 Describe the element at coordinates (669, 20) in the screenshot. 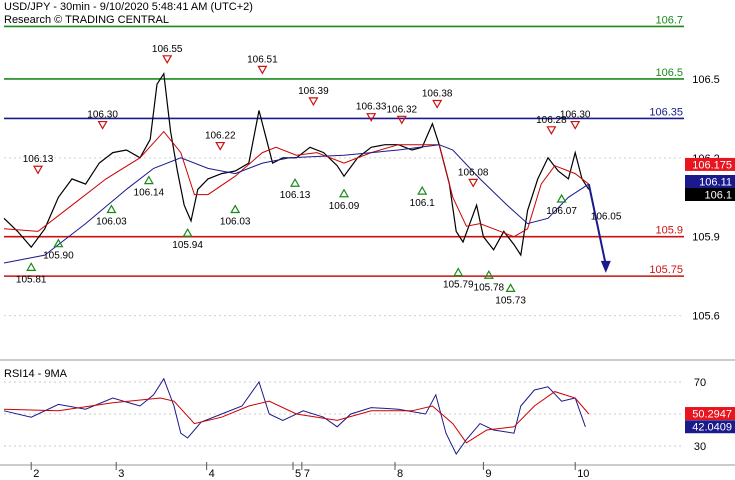

I see `level-label: 106.7` at that location.